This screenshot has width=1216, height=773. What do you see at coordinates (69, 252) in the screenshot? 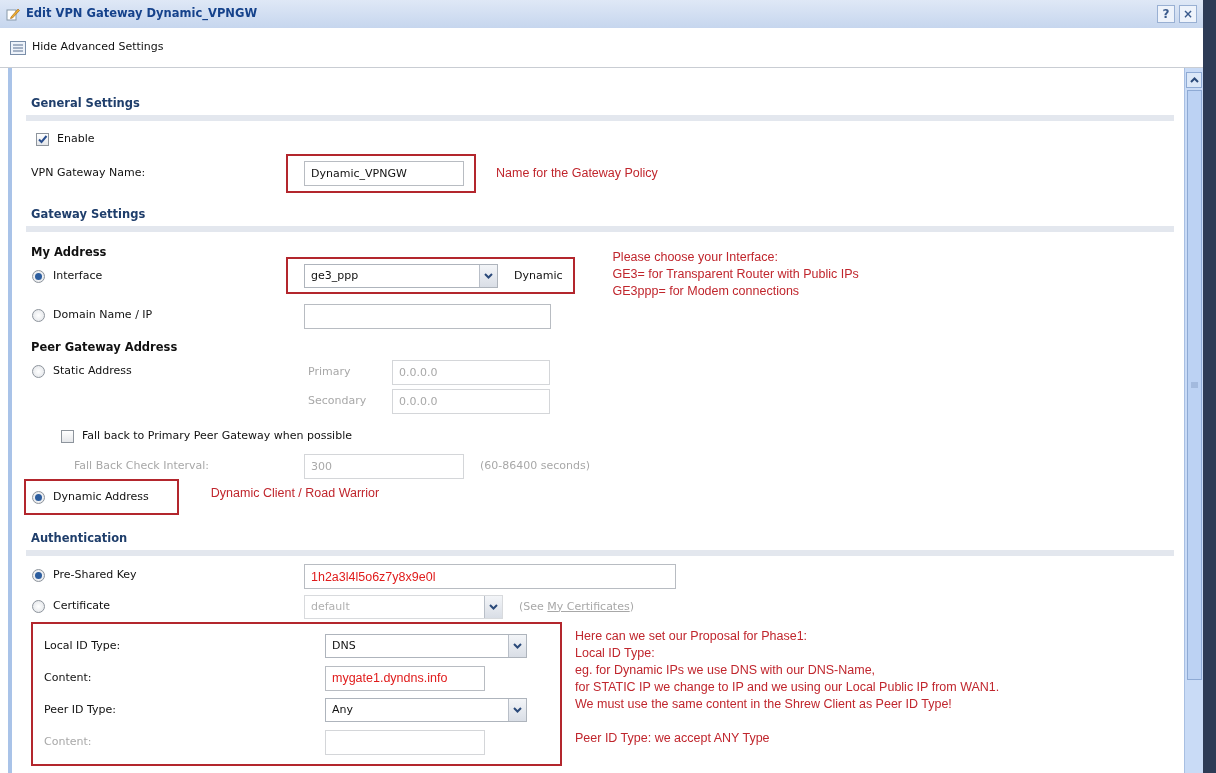
I see `subheading: My Address` at bounding box center [69, 252].